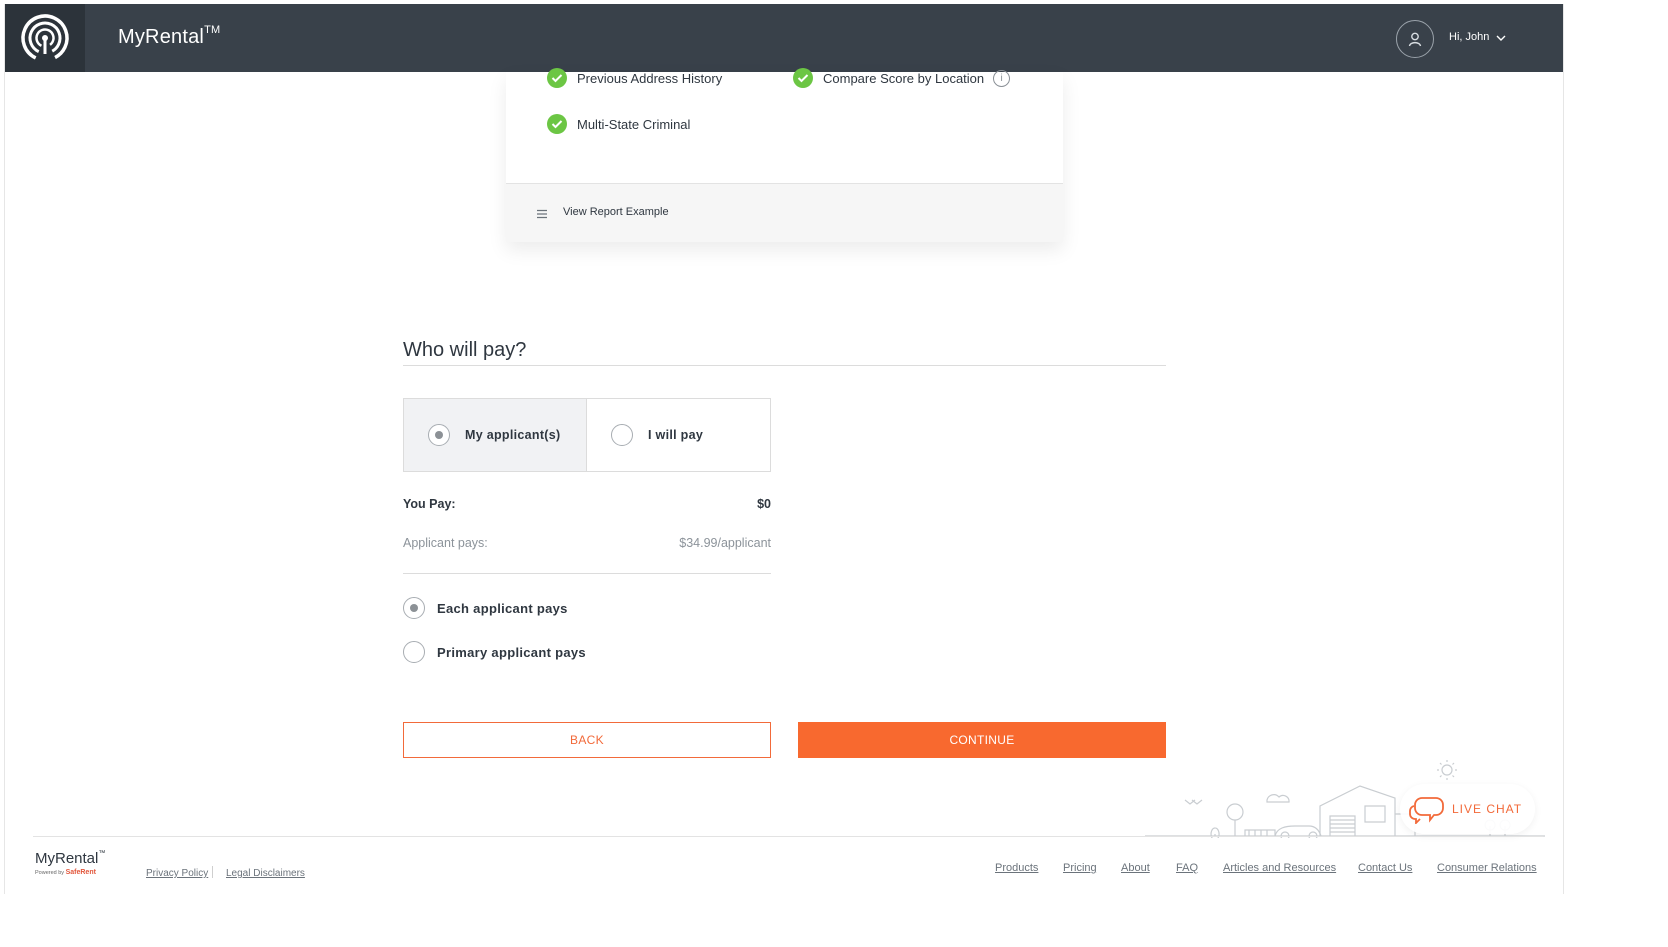 The width and height of the screenshot is (1668, 947). What do you see at coordinates (618, 124) in the screenshot?
I see `feature-multi-state-criminal: Multi-State Criminal` at bounding box center [618, 124].